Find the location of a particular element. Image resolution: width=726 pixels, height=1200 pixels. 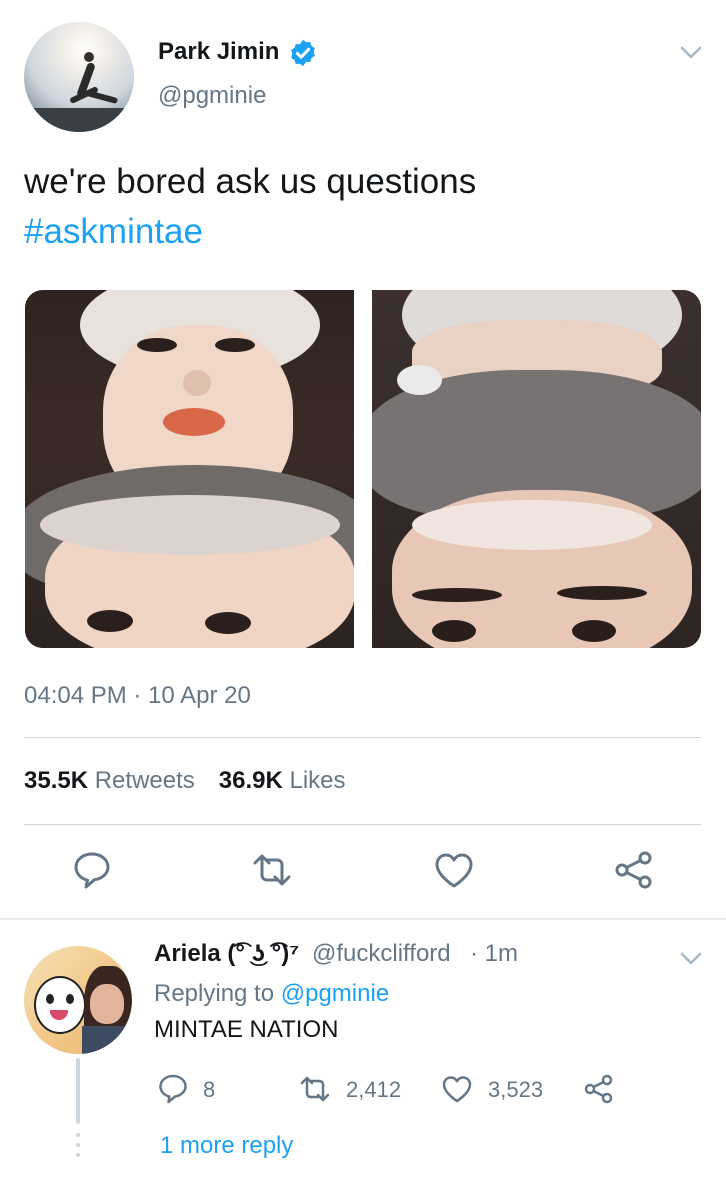

tweet-stats: 35.5K Retweets 36.9K Likes is located at coordinates (185, 781).